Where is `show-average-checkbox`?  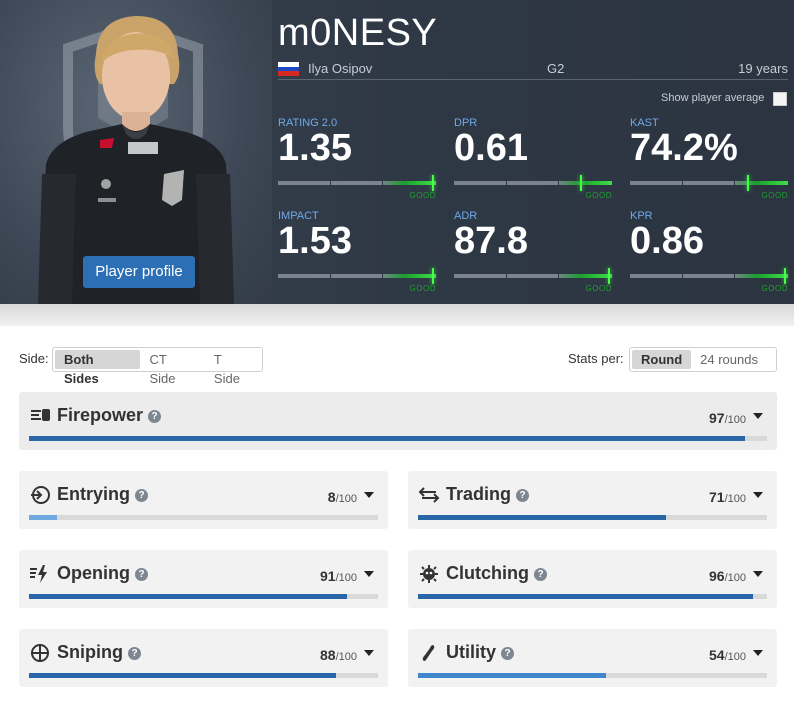 show-average-checkbox is located at coordinates (780, 99).